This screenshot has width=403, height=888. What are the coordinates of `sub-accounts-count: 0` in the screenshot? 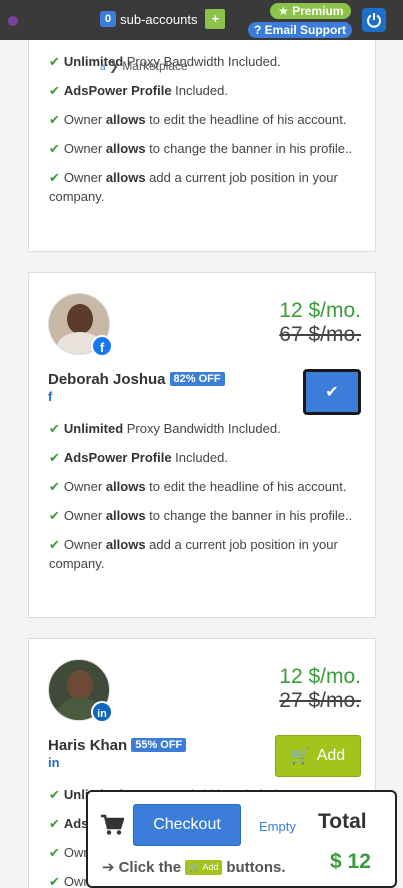 It's located at (108, 19).